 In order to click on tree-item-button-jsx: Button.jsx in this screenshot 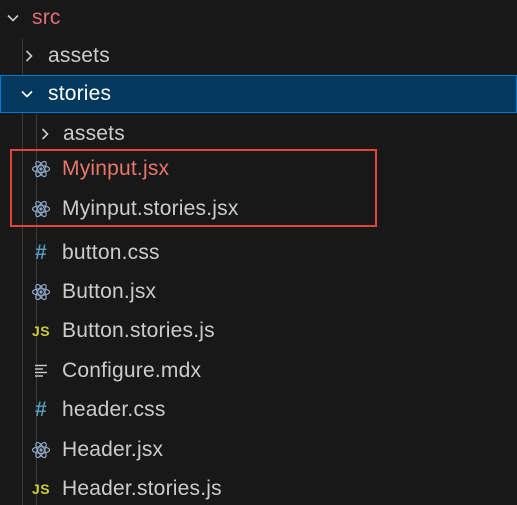, I will do `click(258, 291)`.